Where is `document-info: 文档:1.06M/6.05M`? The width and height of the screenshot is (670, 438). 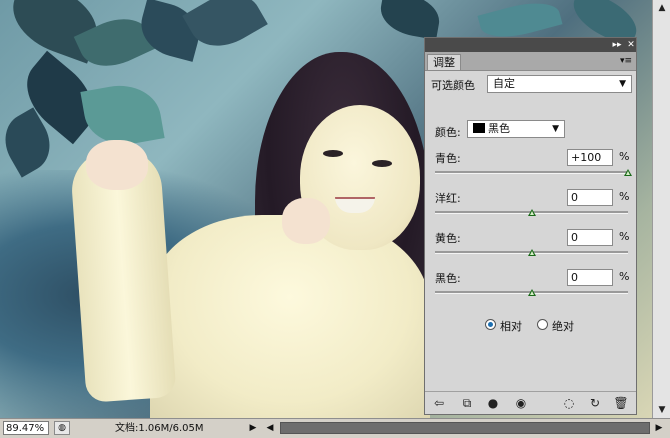 document-info: 文档:1.06M/6.05M is located at coordinates (159, 428).